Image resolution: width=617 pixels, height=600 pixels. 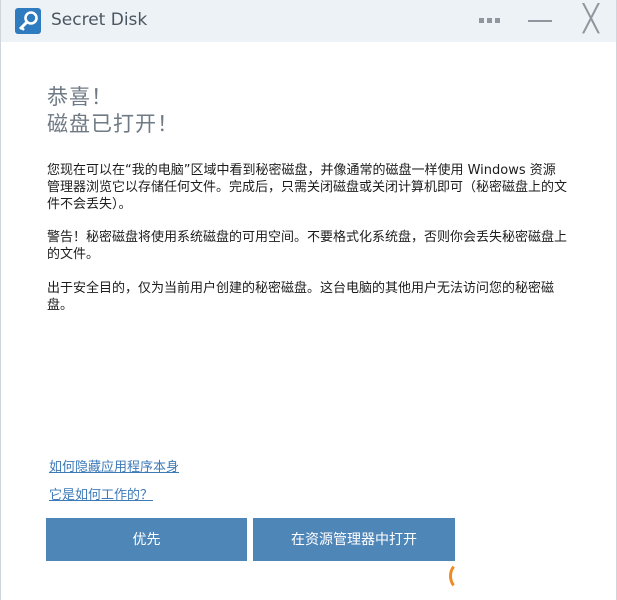 I want to click on page-title: 恭喜！ 磁盘已打开！, so click(x=113, y=111).